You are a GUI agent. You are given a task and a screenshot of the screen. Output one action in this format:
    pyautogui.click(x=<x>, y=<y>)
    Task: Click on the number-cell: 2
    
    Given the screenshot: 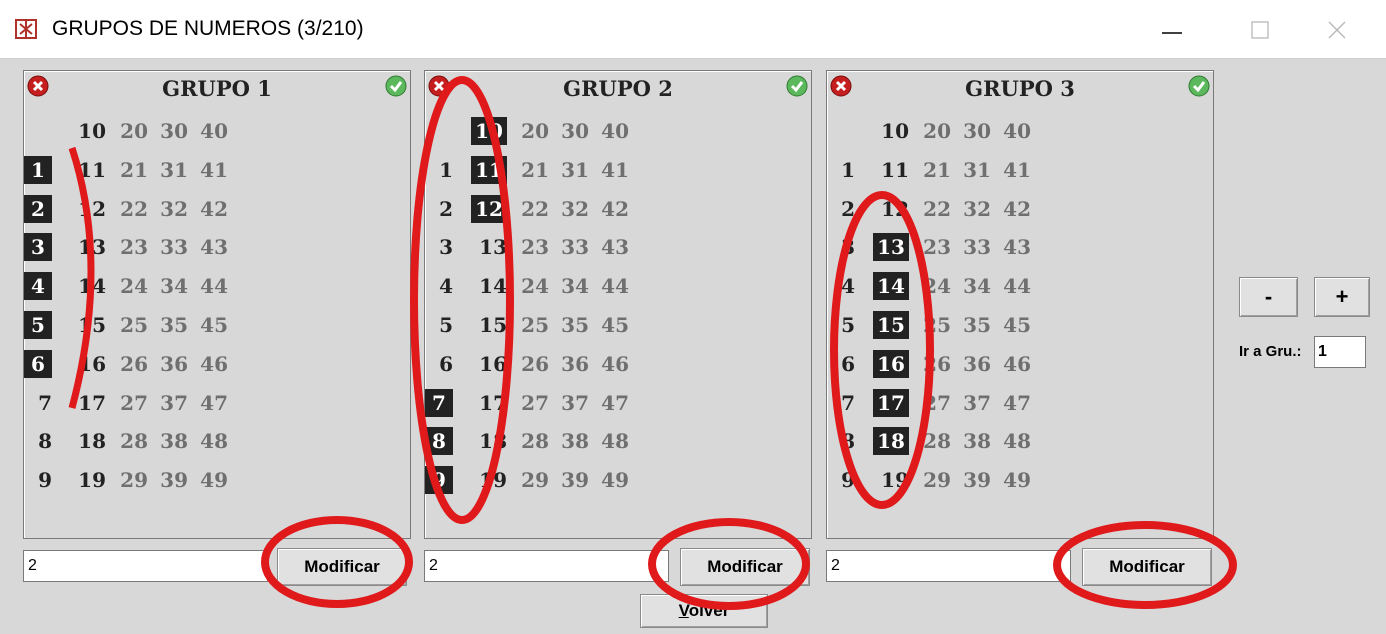 What is the action you would take?
    pyautogui.click(x=841, y=209)
    